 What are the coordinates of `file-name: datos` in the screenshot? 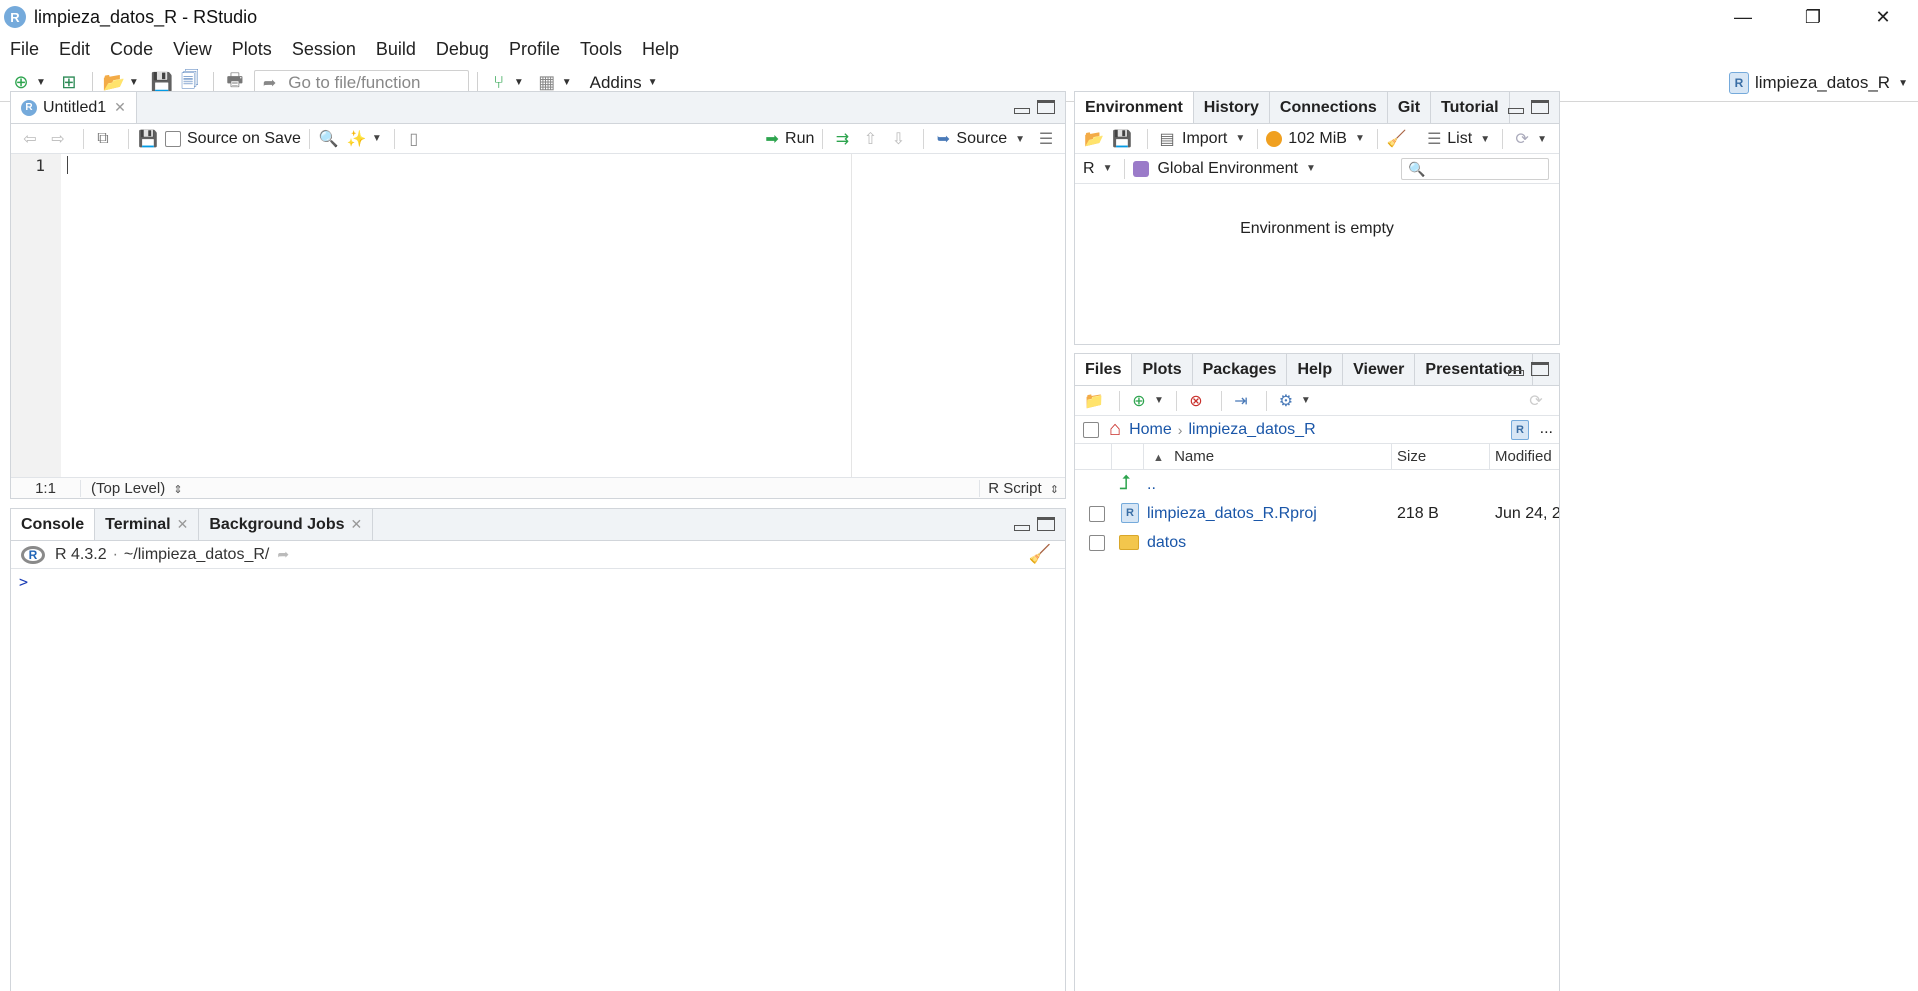 It's located at (1166, 543).